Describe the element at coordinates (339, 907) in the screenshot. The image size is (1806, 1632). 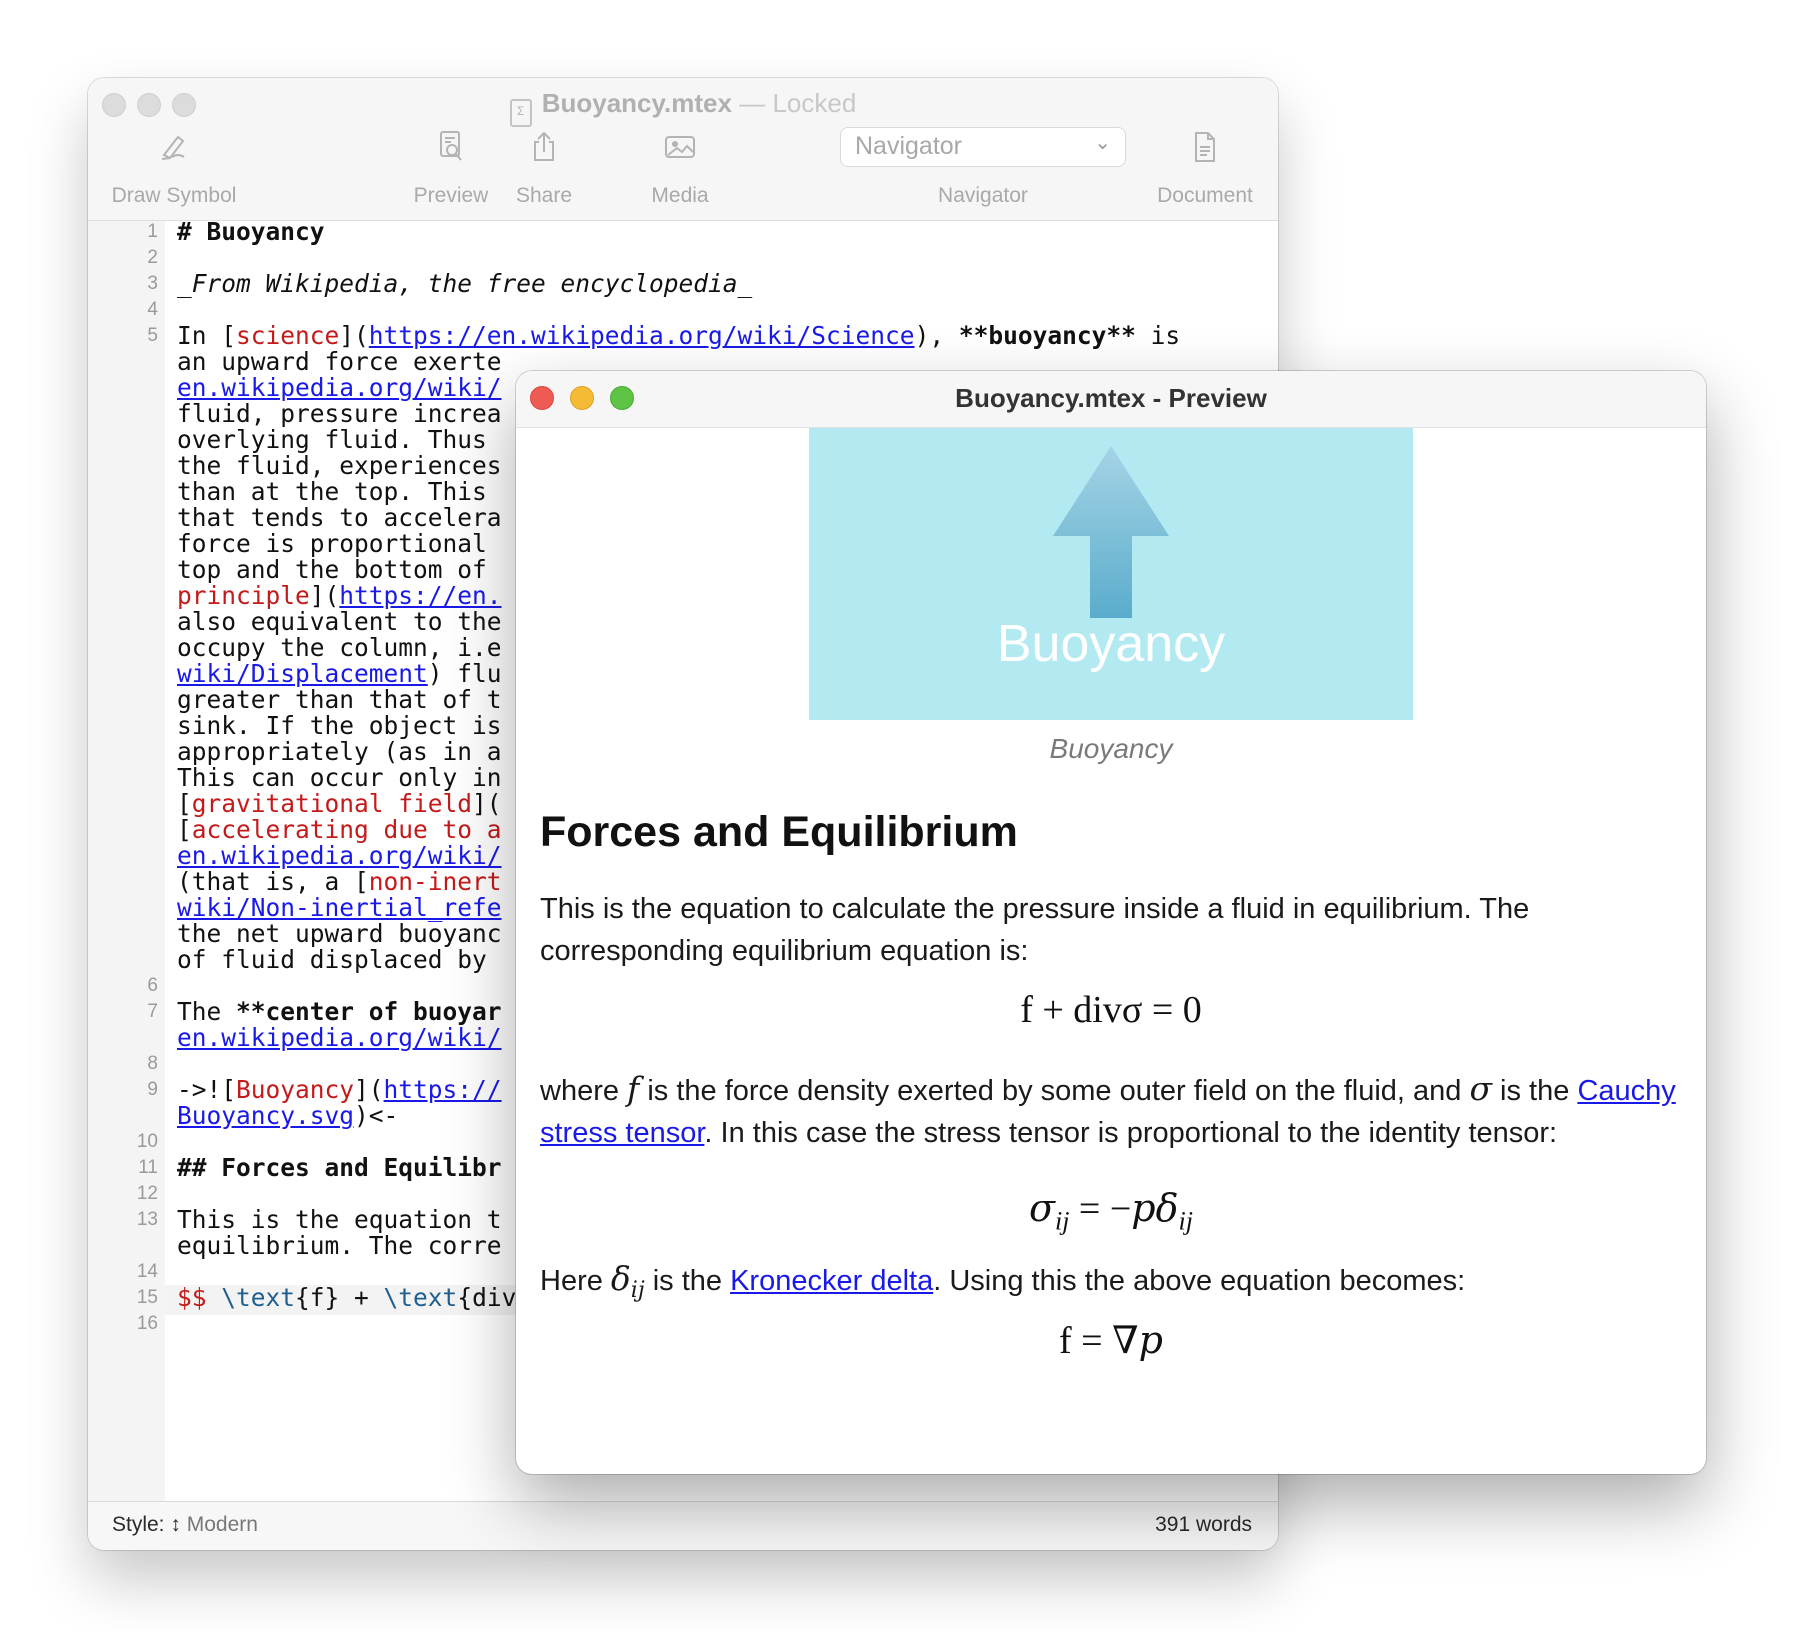
I see `code-line: wiki/Non-inertial_refe` at that location.